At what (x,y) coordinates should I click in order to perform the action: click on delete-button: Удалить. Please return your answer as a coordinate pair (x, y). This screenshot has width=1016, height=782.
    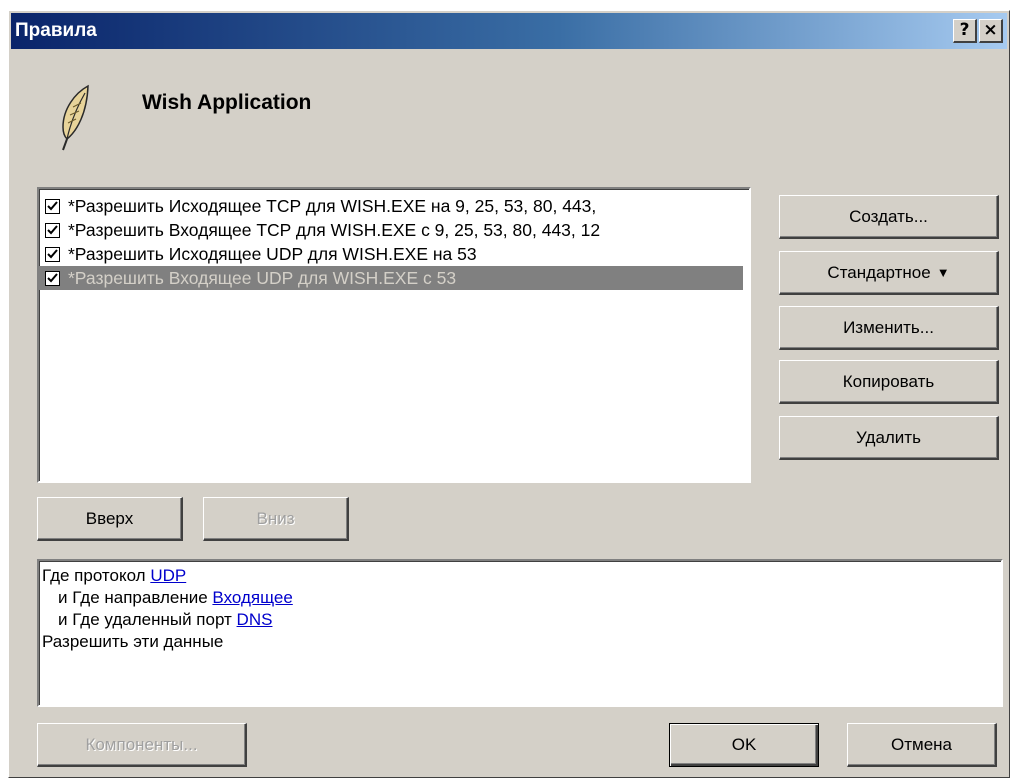
    Looking at the image, I should click on (889, 438).